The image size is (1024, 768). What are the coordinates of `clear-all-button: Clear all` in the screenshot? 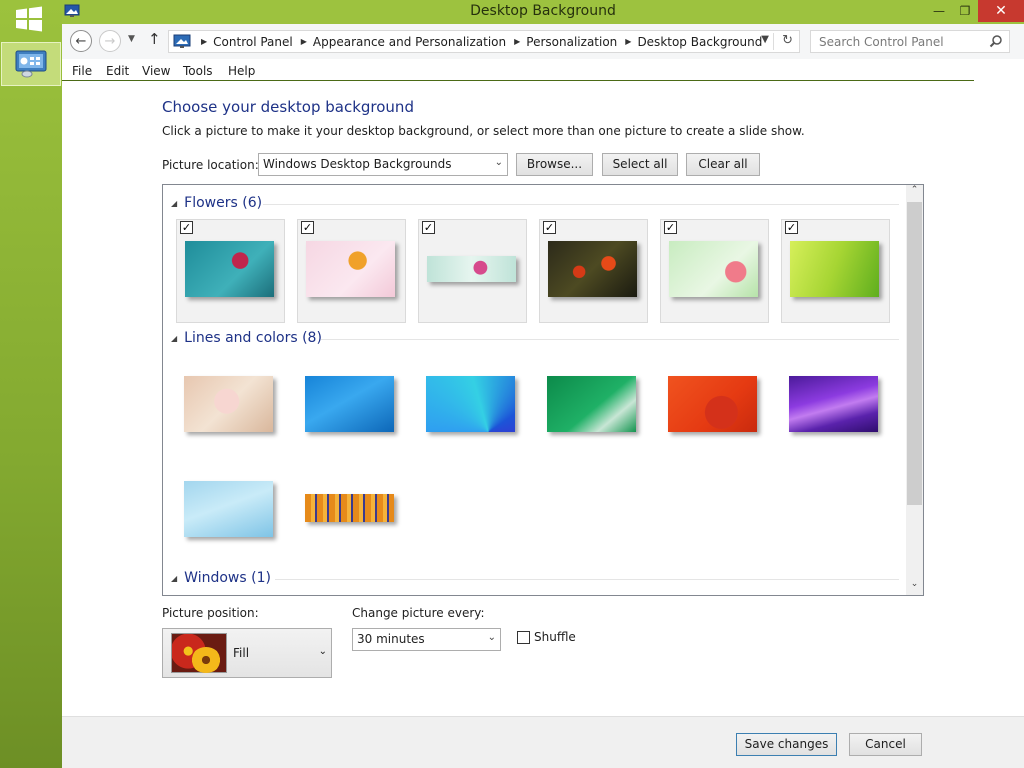 It's located at (723, 164).